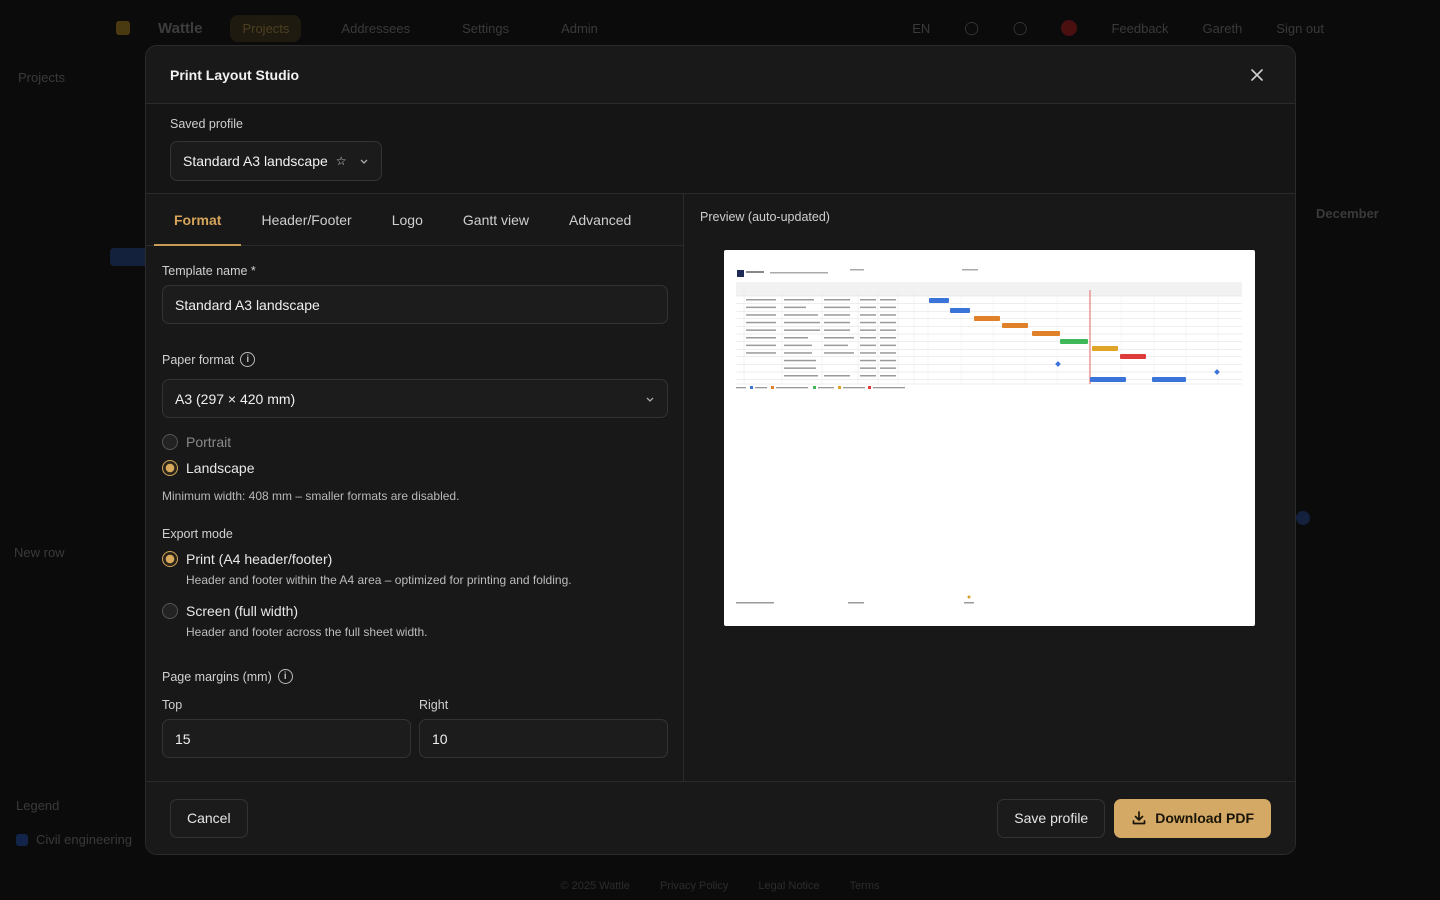 The image size is (1440, 900). Describe the element at coordinates (921, 28) in the screenshot. I see `language-switch: EN` at that location.